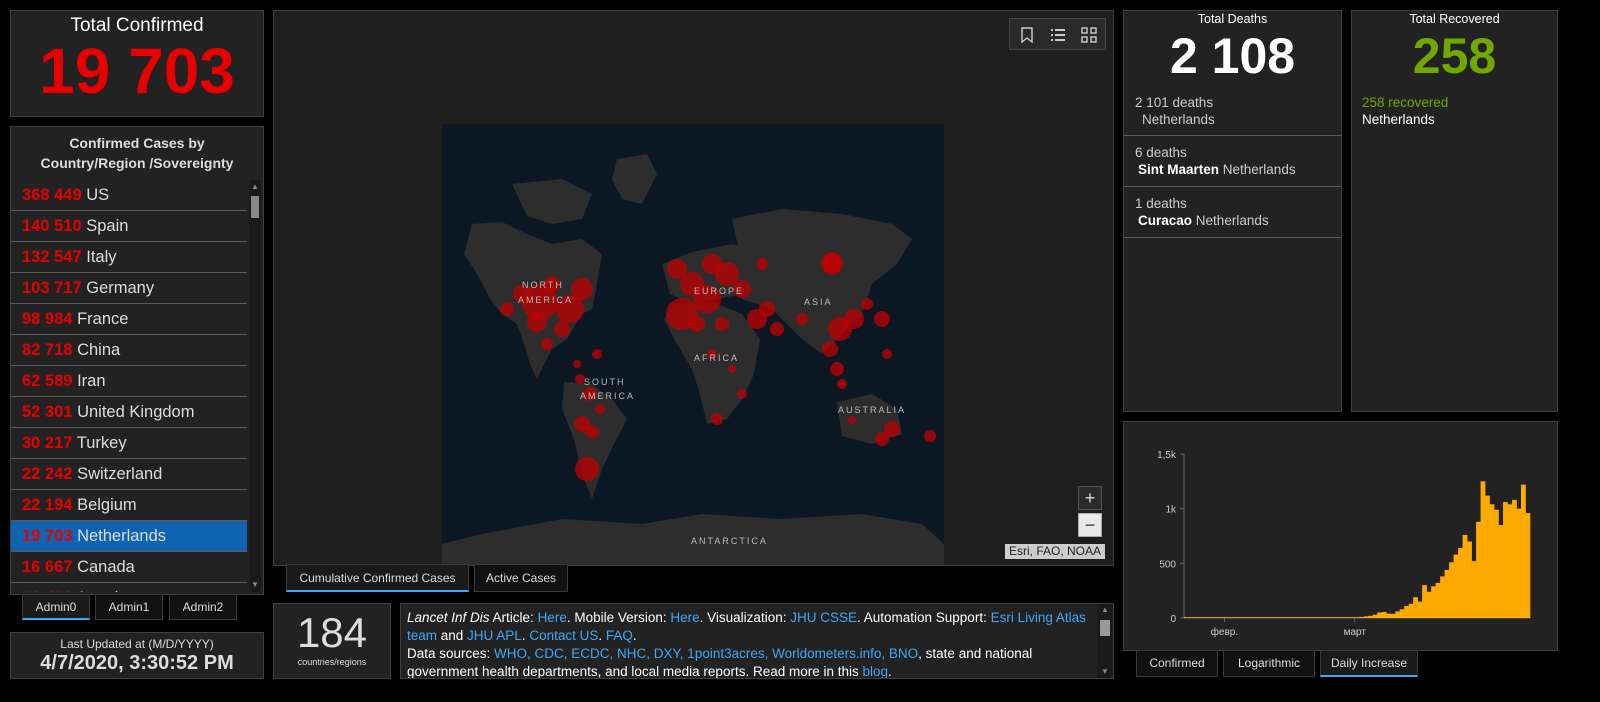  Describe the element at coordinates (494, 635) in the screenshot. I see `link-jhu-apl: JHU APL` at that location.